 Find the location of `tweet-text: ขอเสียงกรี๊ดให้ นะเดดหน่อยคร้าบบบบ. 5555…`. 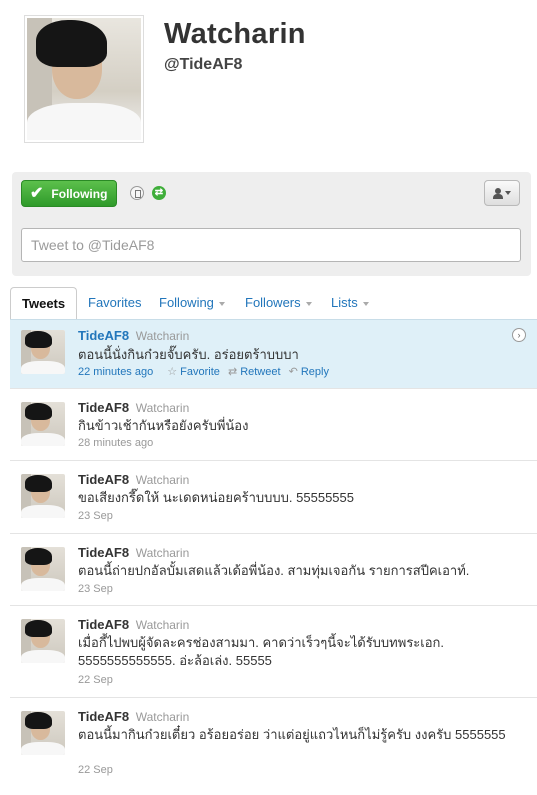

tweet-text: ขอเสียงกรี๊ดให้ นะเดดหน่อยคร้าบบบบ. 5555… is located at coordinates (216, 497).